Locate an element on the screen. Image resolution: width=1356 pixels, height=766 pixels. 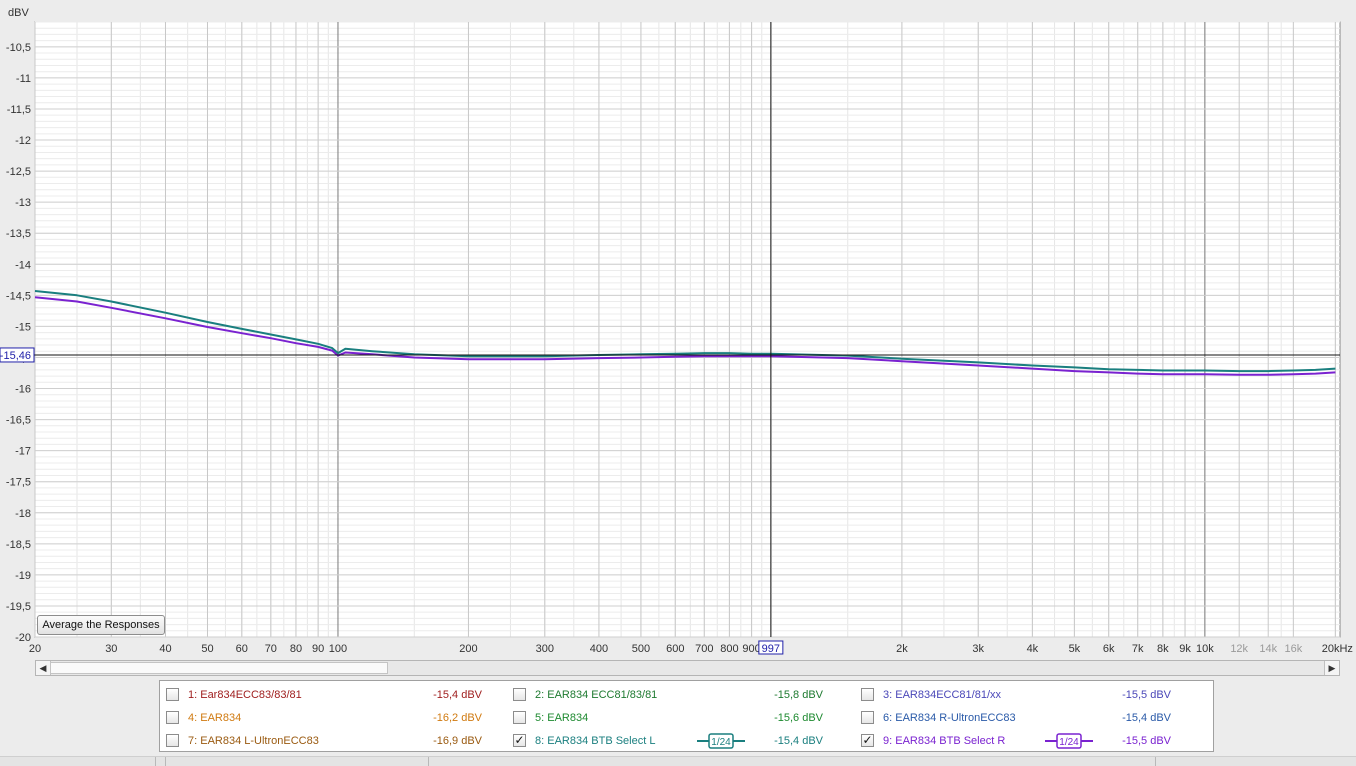
legend-item-9: ✓ 9: EAR834 BTB Select R 1/24 -15,5 dBV is located at coordinates (1031, 742).